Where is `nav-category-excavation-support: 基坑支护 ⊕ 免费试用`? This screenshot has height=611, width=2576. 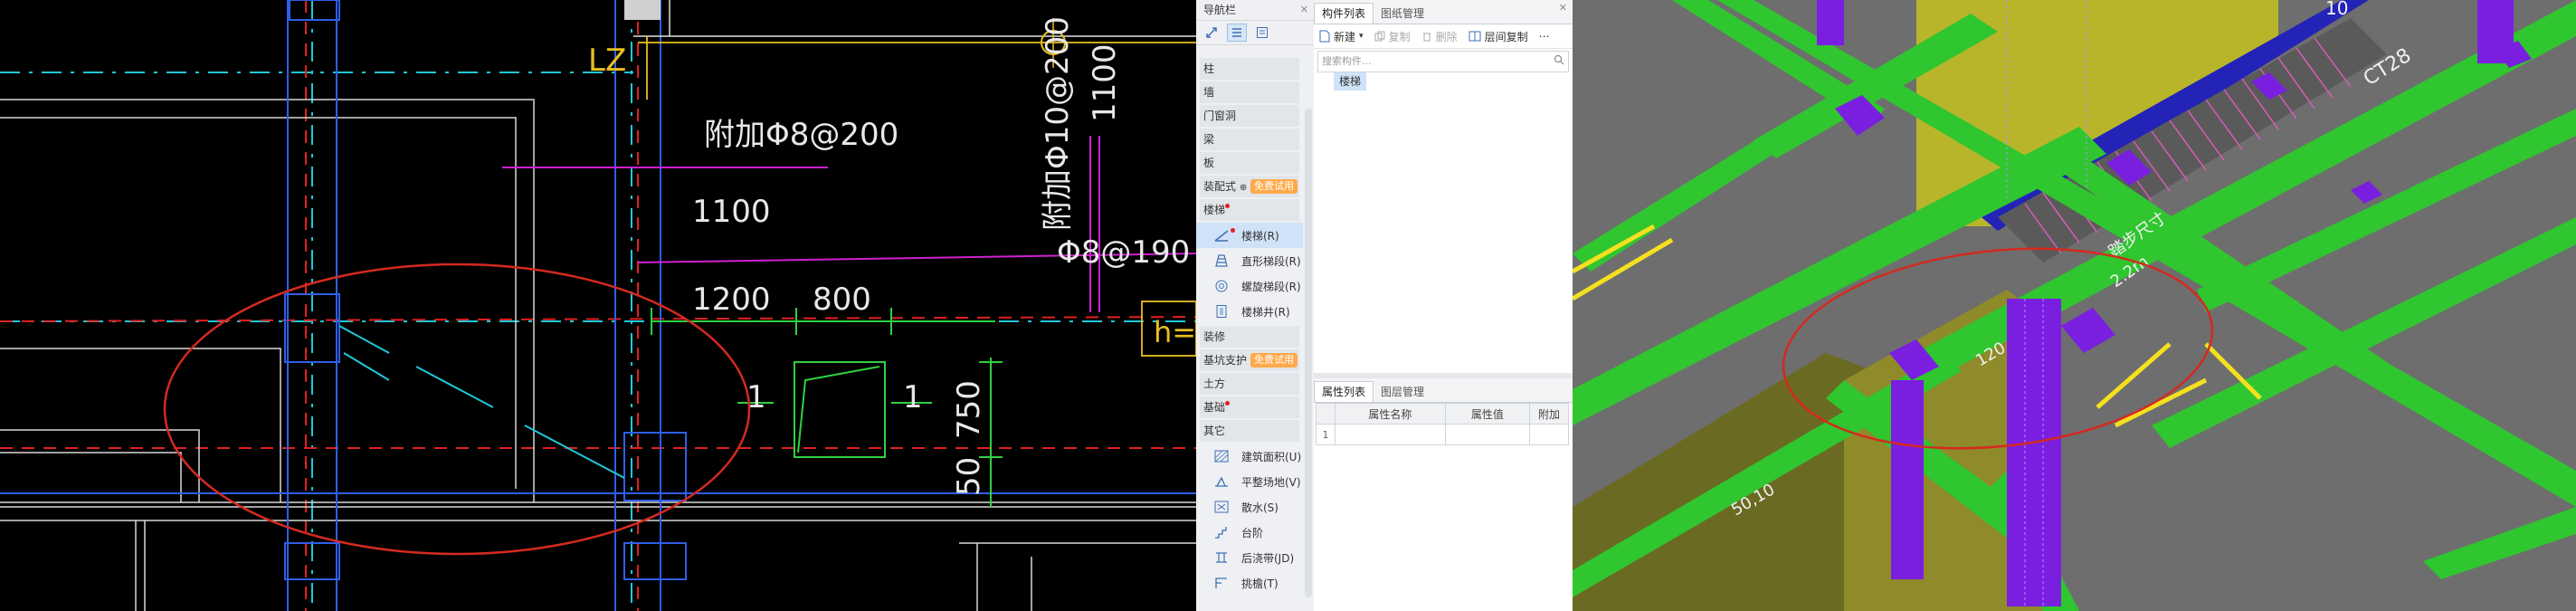 nav-category-excavation-support: 基坑支护 ⊕ 免费试用 is located at coordinates (1249, 360).